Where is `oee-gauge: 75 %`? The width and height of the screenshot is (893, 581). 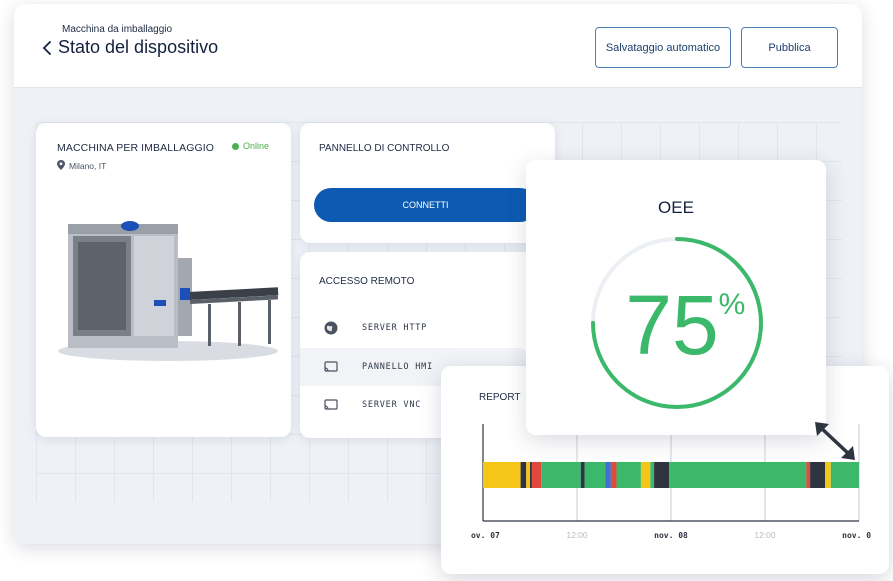 oee-gauge: 75 % is located at coordinates (677, 323).